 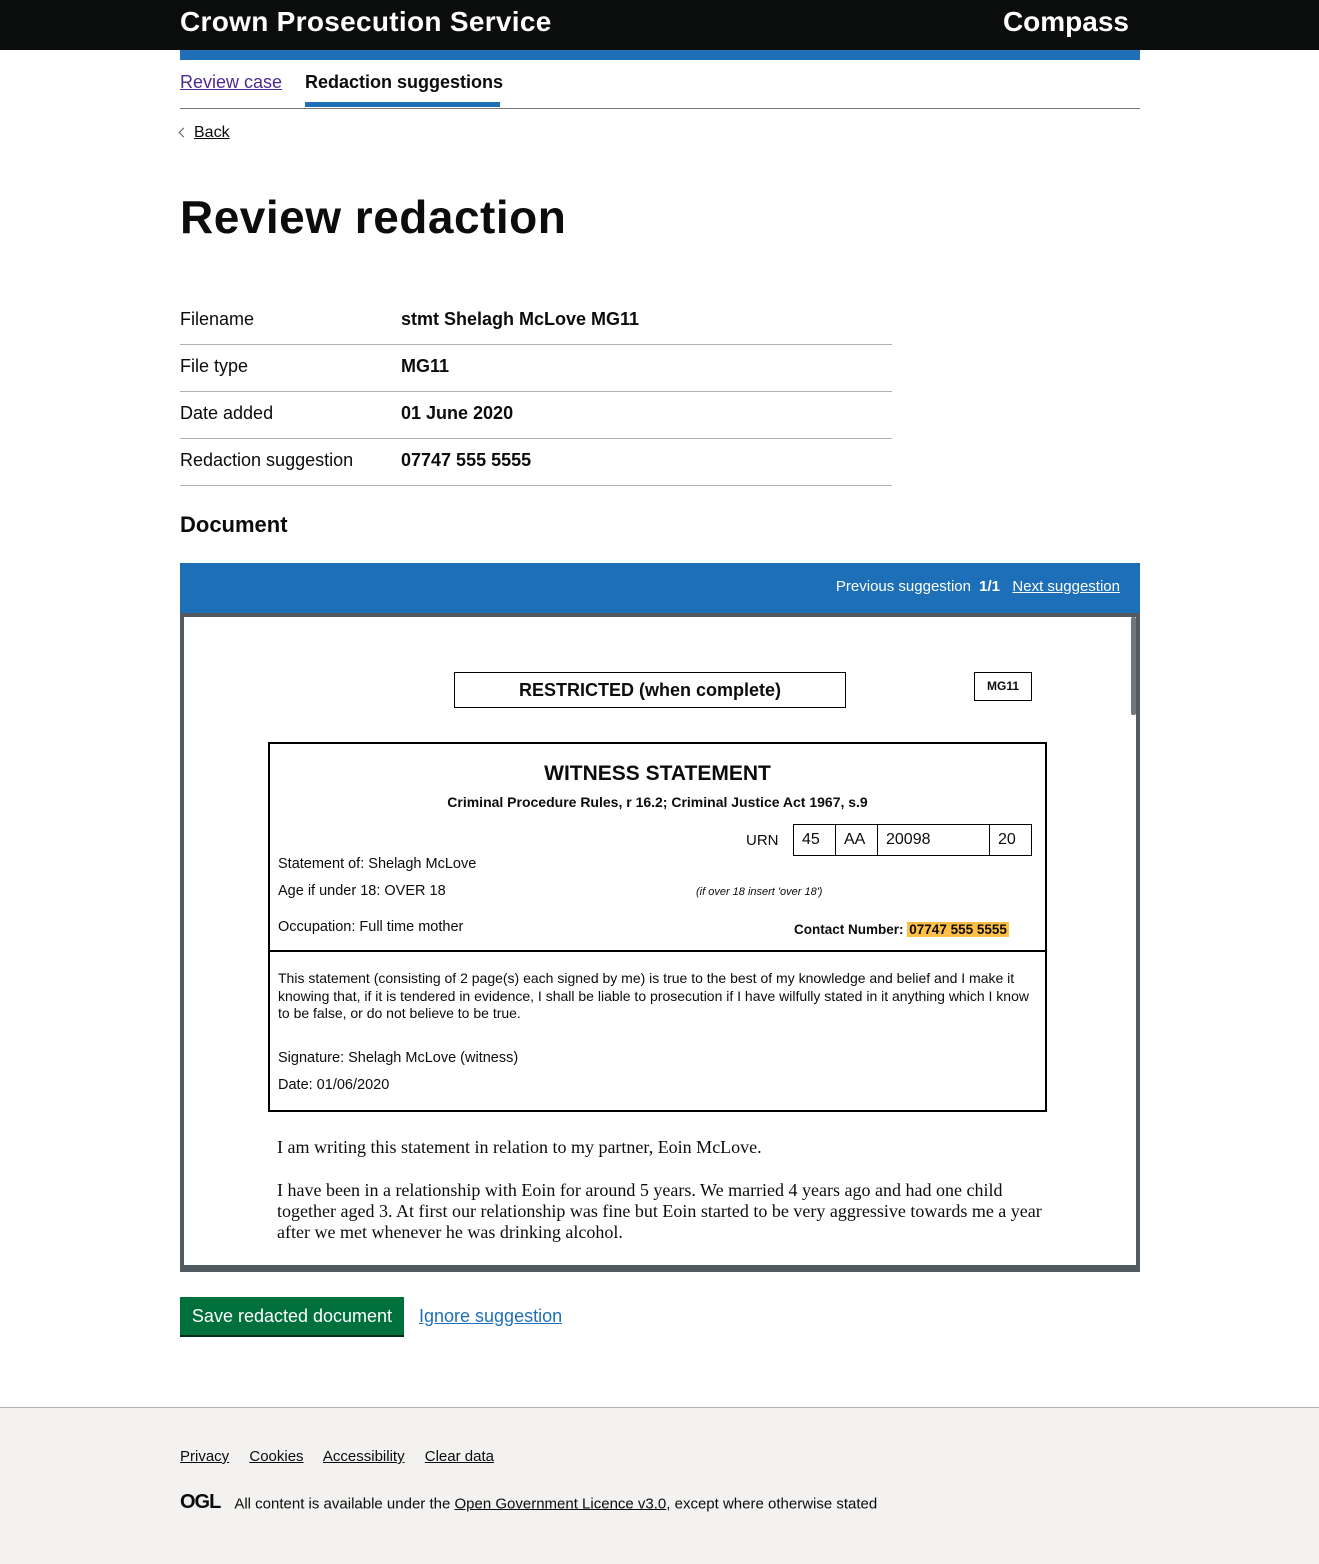 I want to click on contact-number: Contact Number: 07747 555 5555, so click(x=901, y=929).